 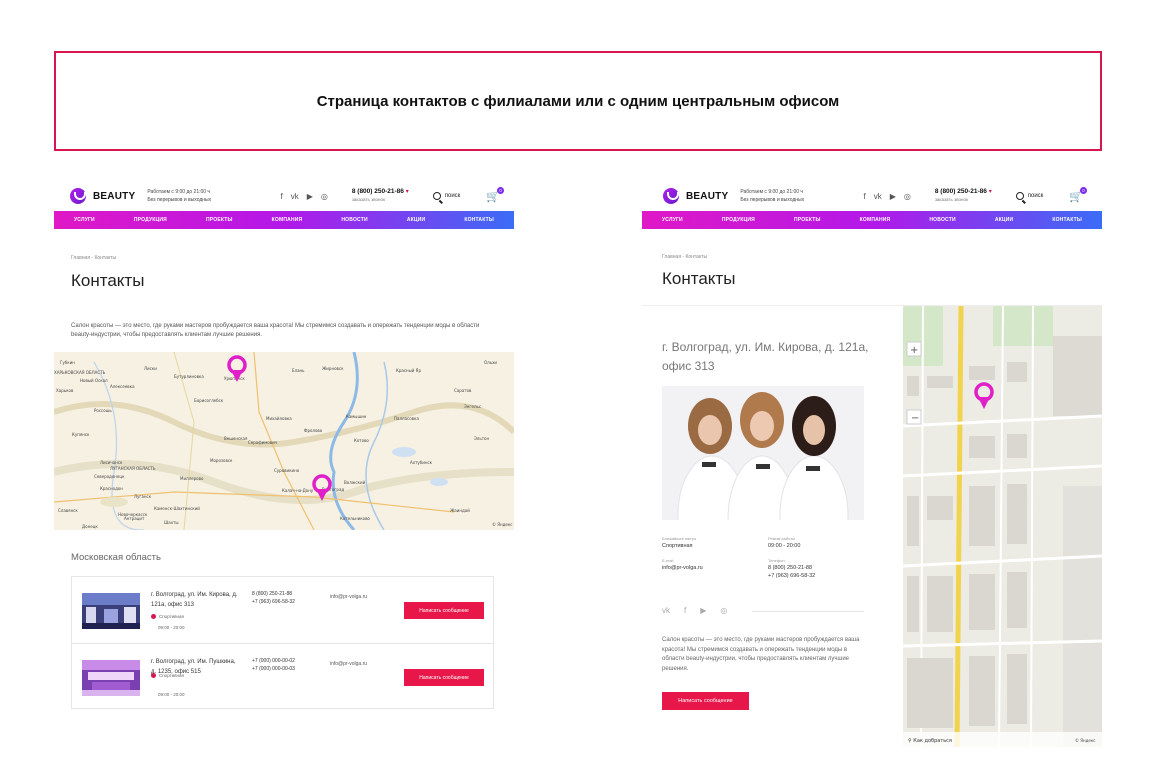 I want to click on map-label: Саратов, so click(x=463, y=390).